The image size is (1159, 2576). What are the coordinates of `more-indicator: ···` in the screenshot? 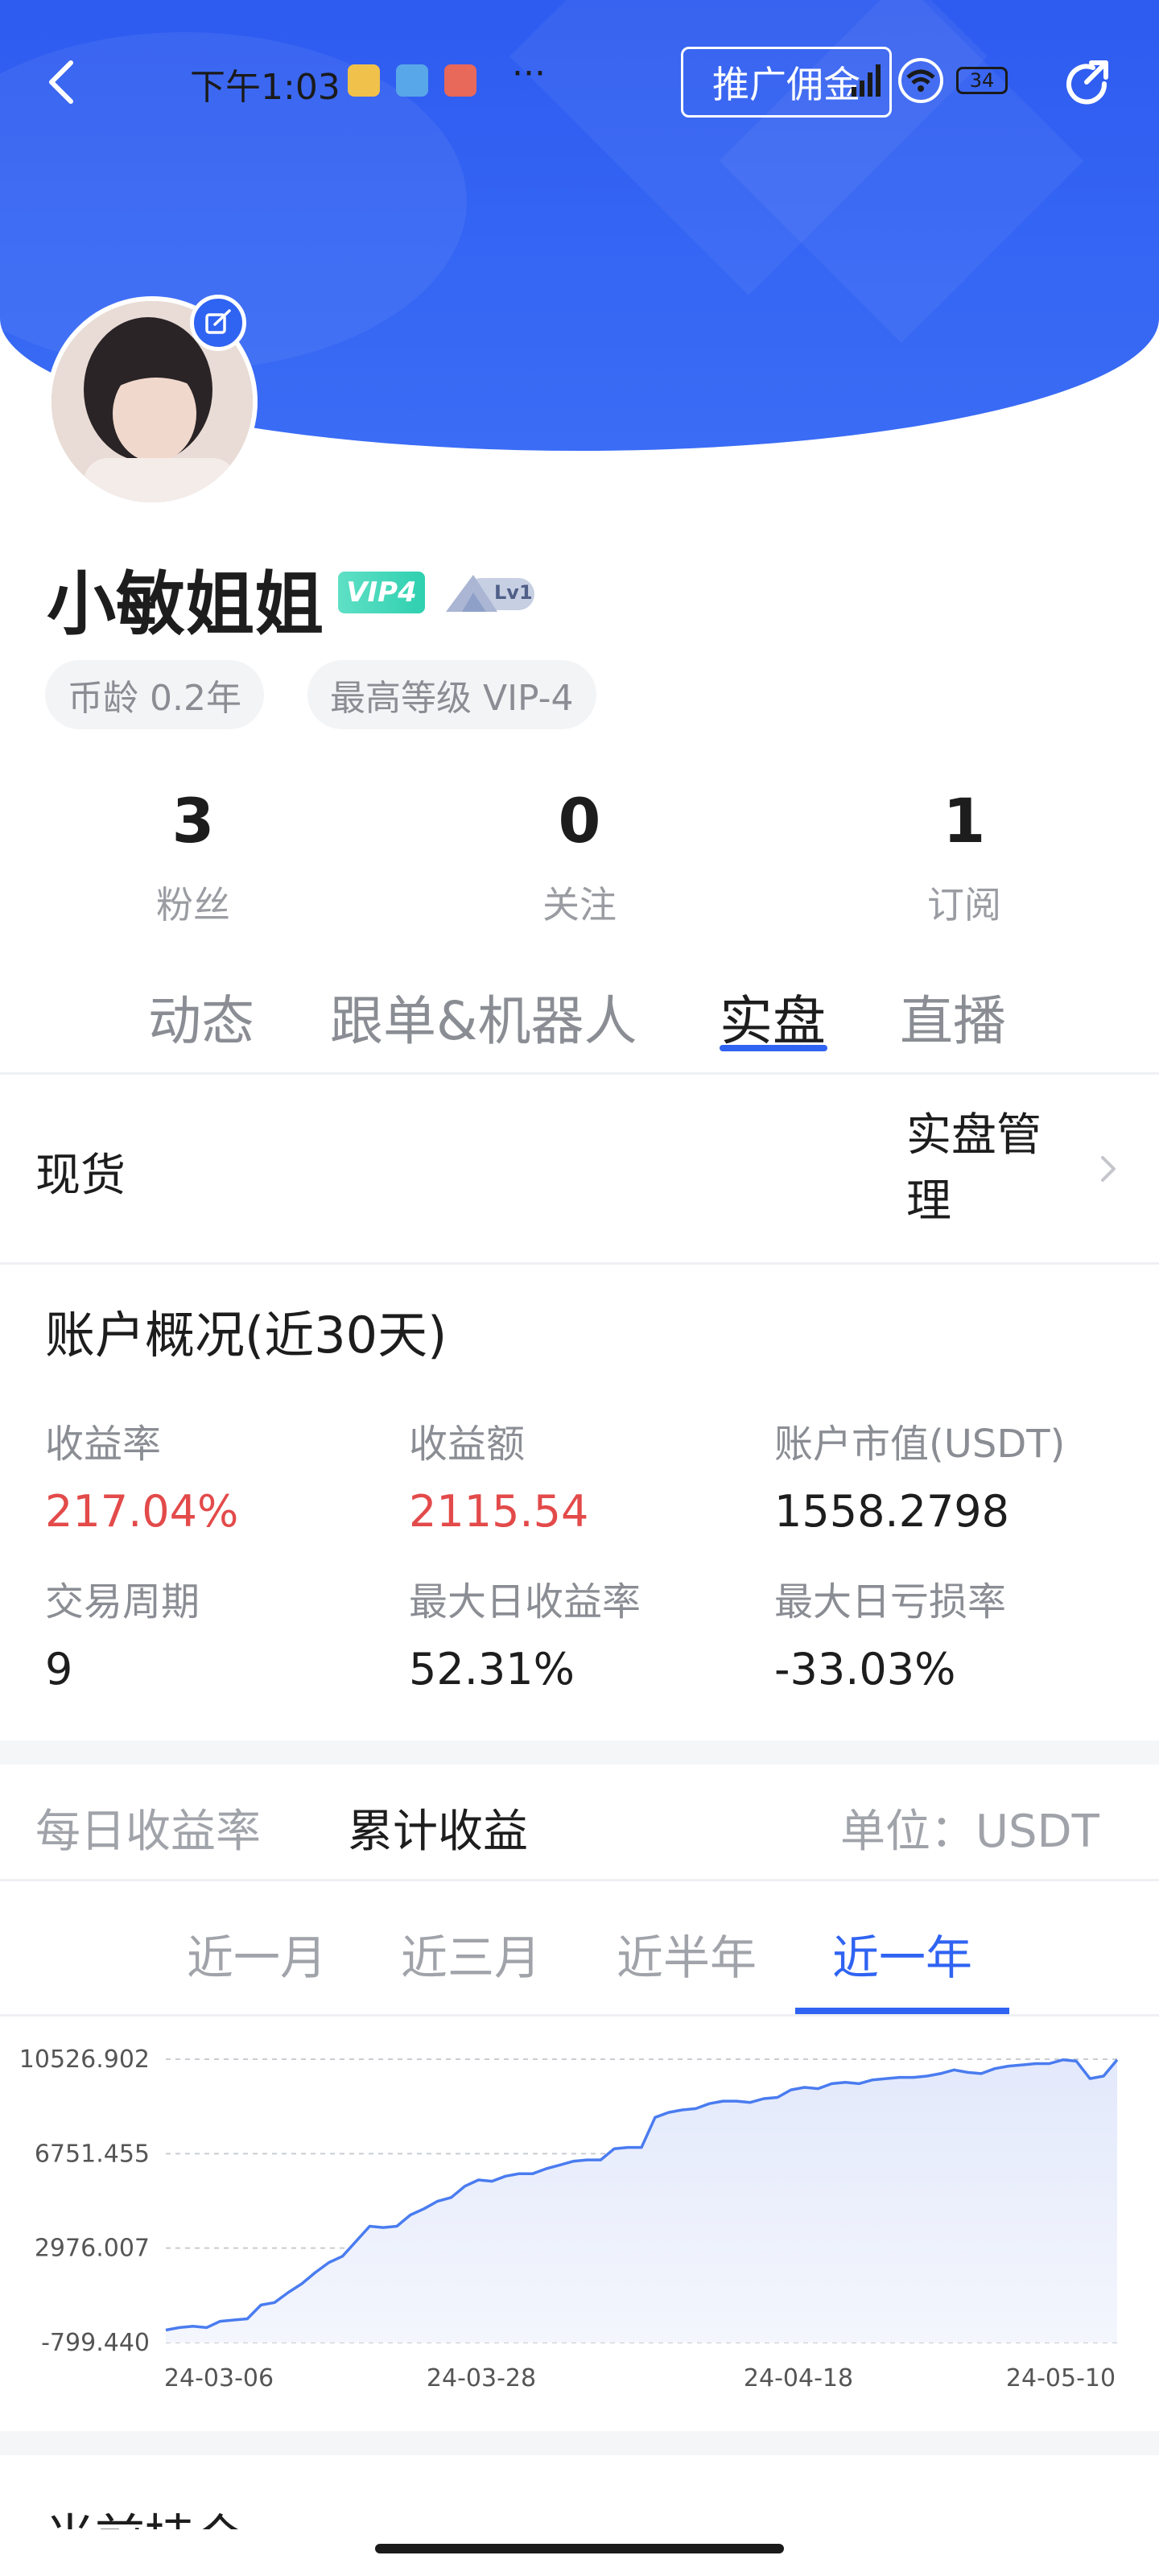 It's located at (529, 73).